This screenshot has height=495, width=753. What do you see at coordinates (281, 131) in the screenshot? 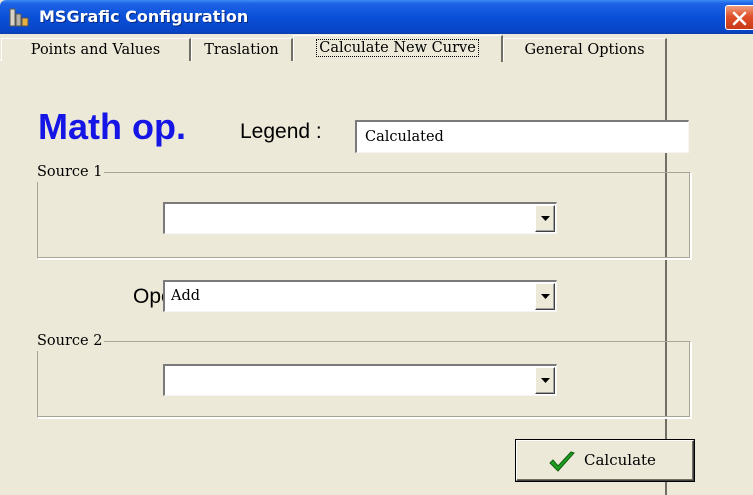
I see `legend-label: Legend :` at bounding box center [281, 131].